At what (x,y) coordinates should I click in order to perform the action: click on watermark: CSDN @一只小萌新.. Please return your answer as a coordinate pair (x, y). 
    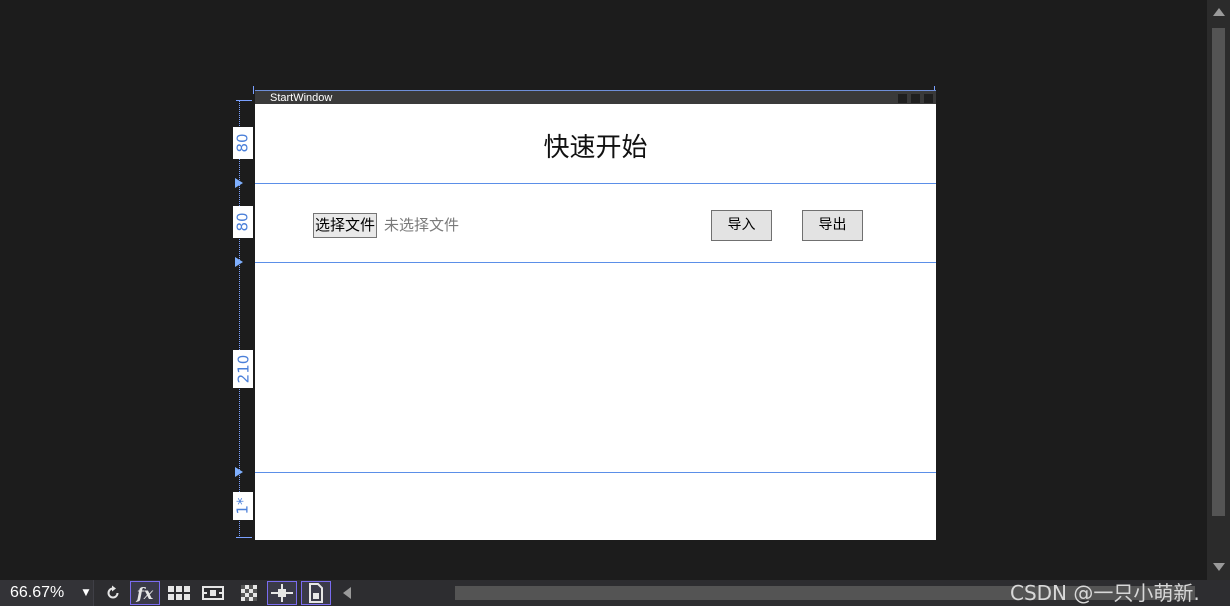
    Looking at the image, I should click on (1105, 593).